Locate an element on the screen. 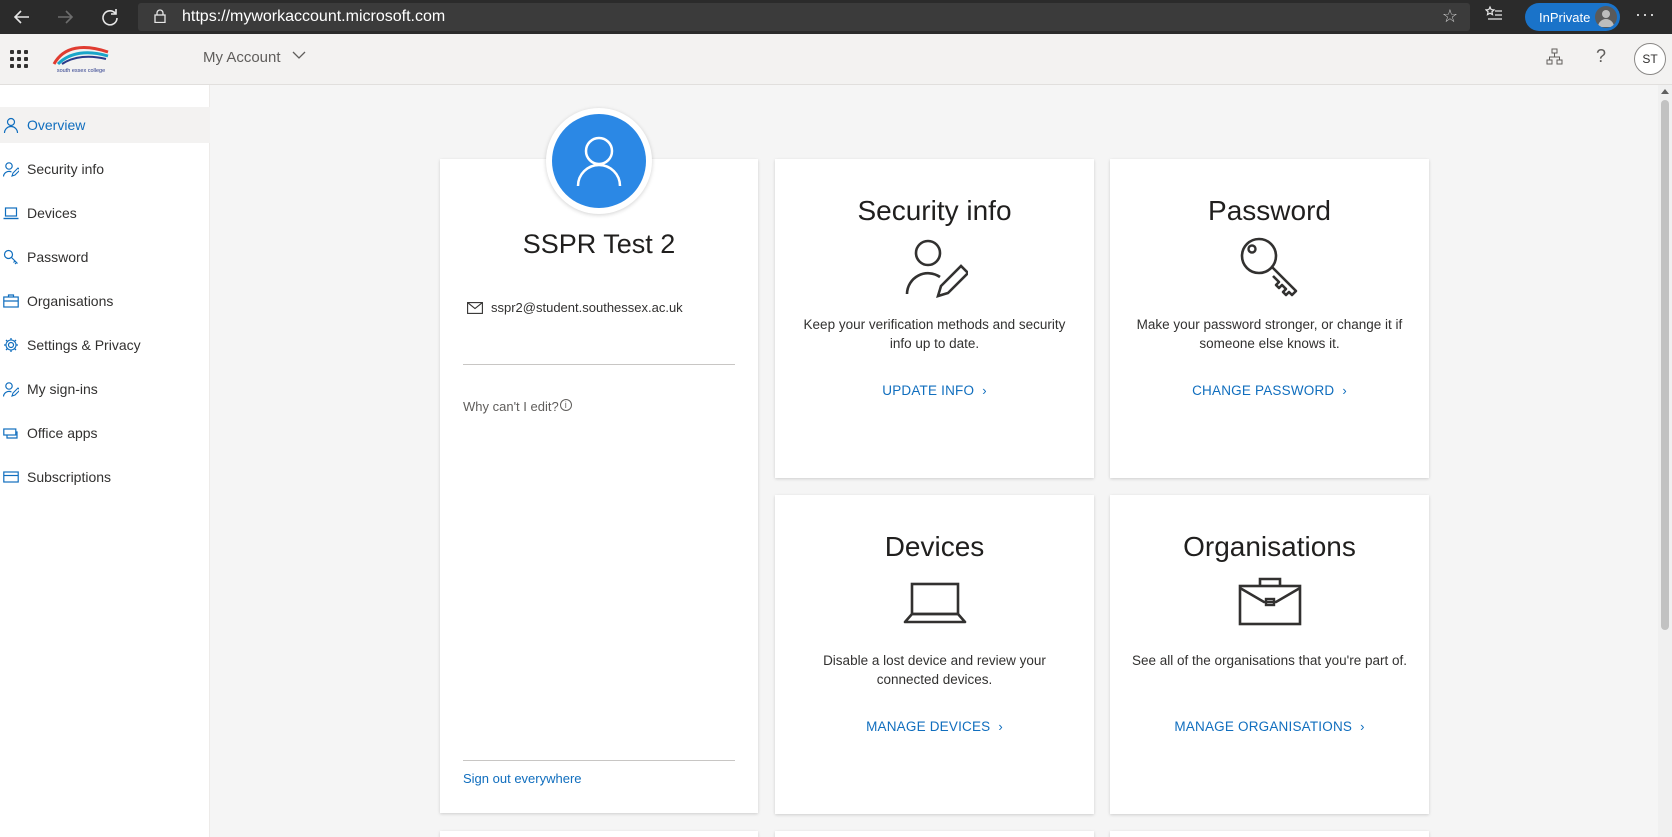 The image size is (1672, 837). sidebar-item-organisations: Organisations is located at coordinates (105, 301).